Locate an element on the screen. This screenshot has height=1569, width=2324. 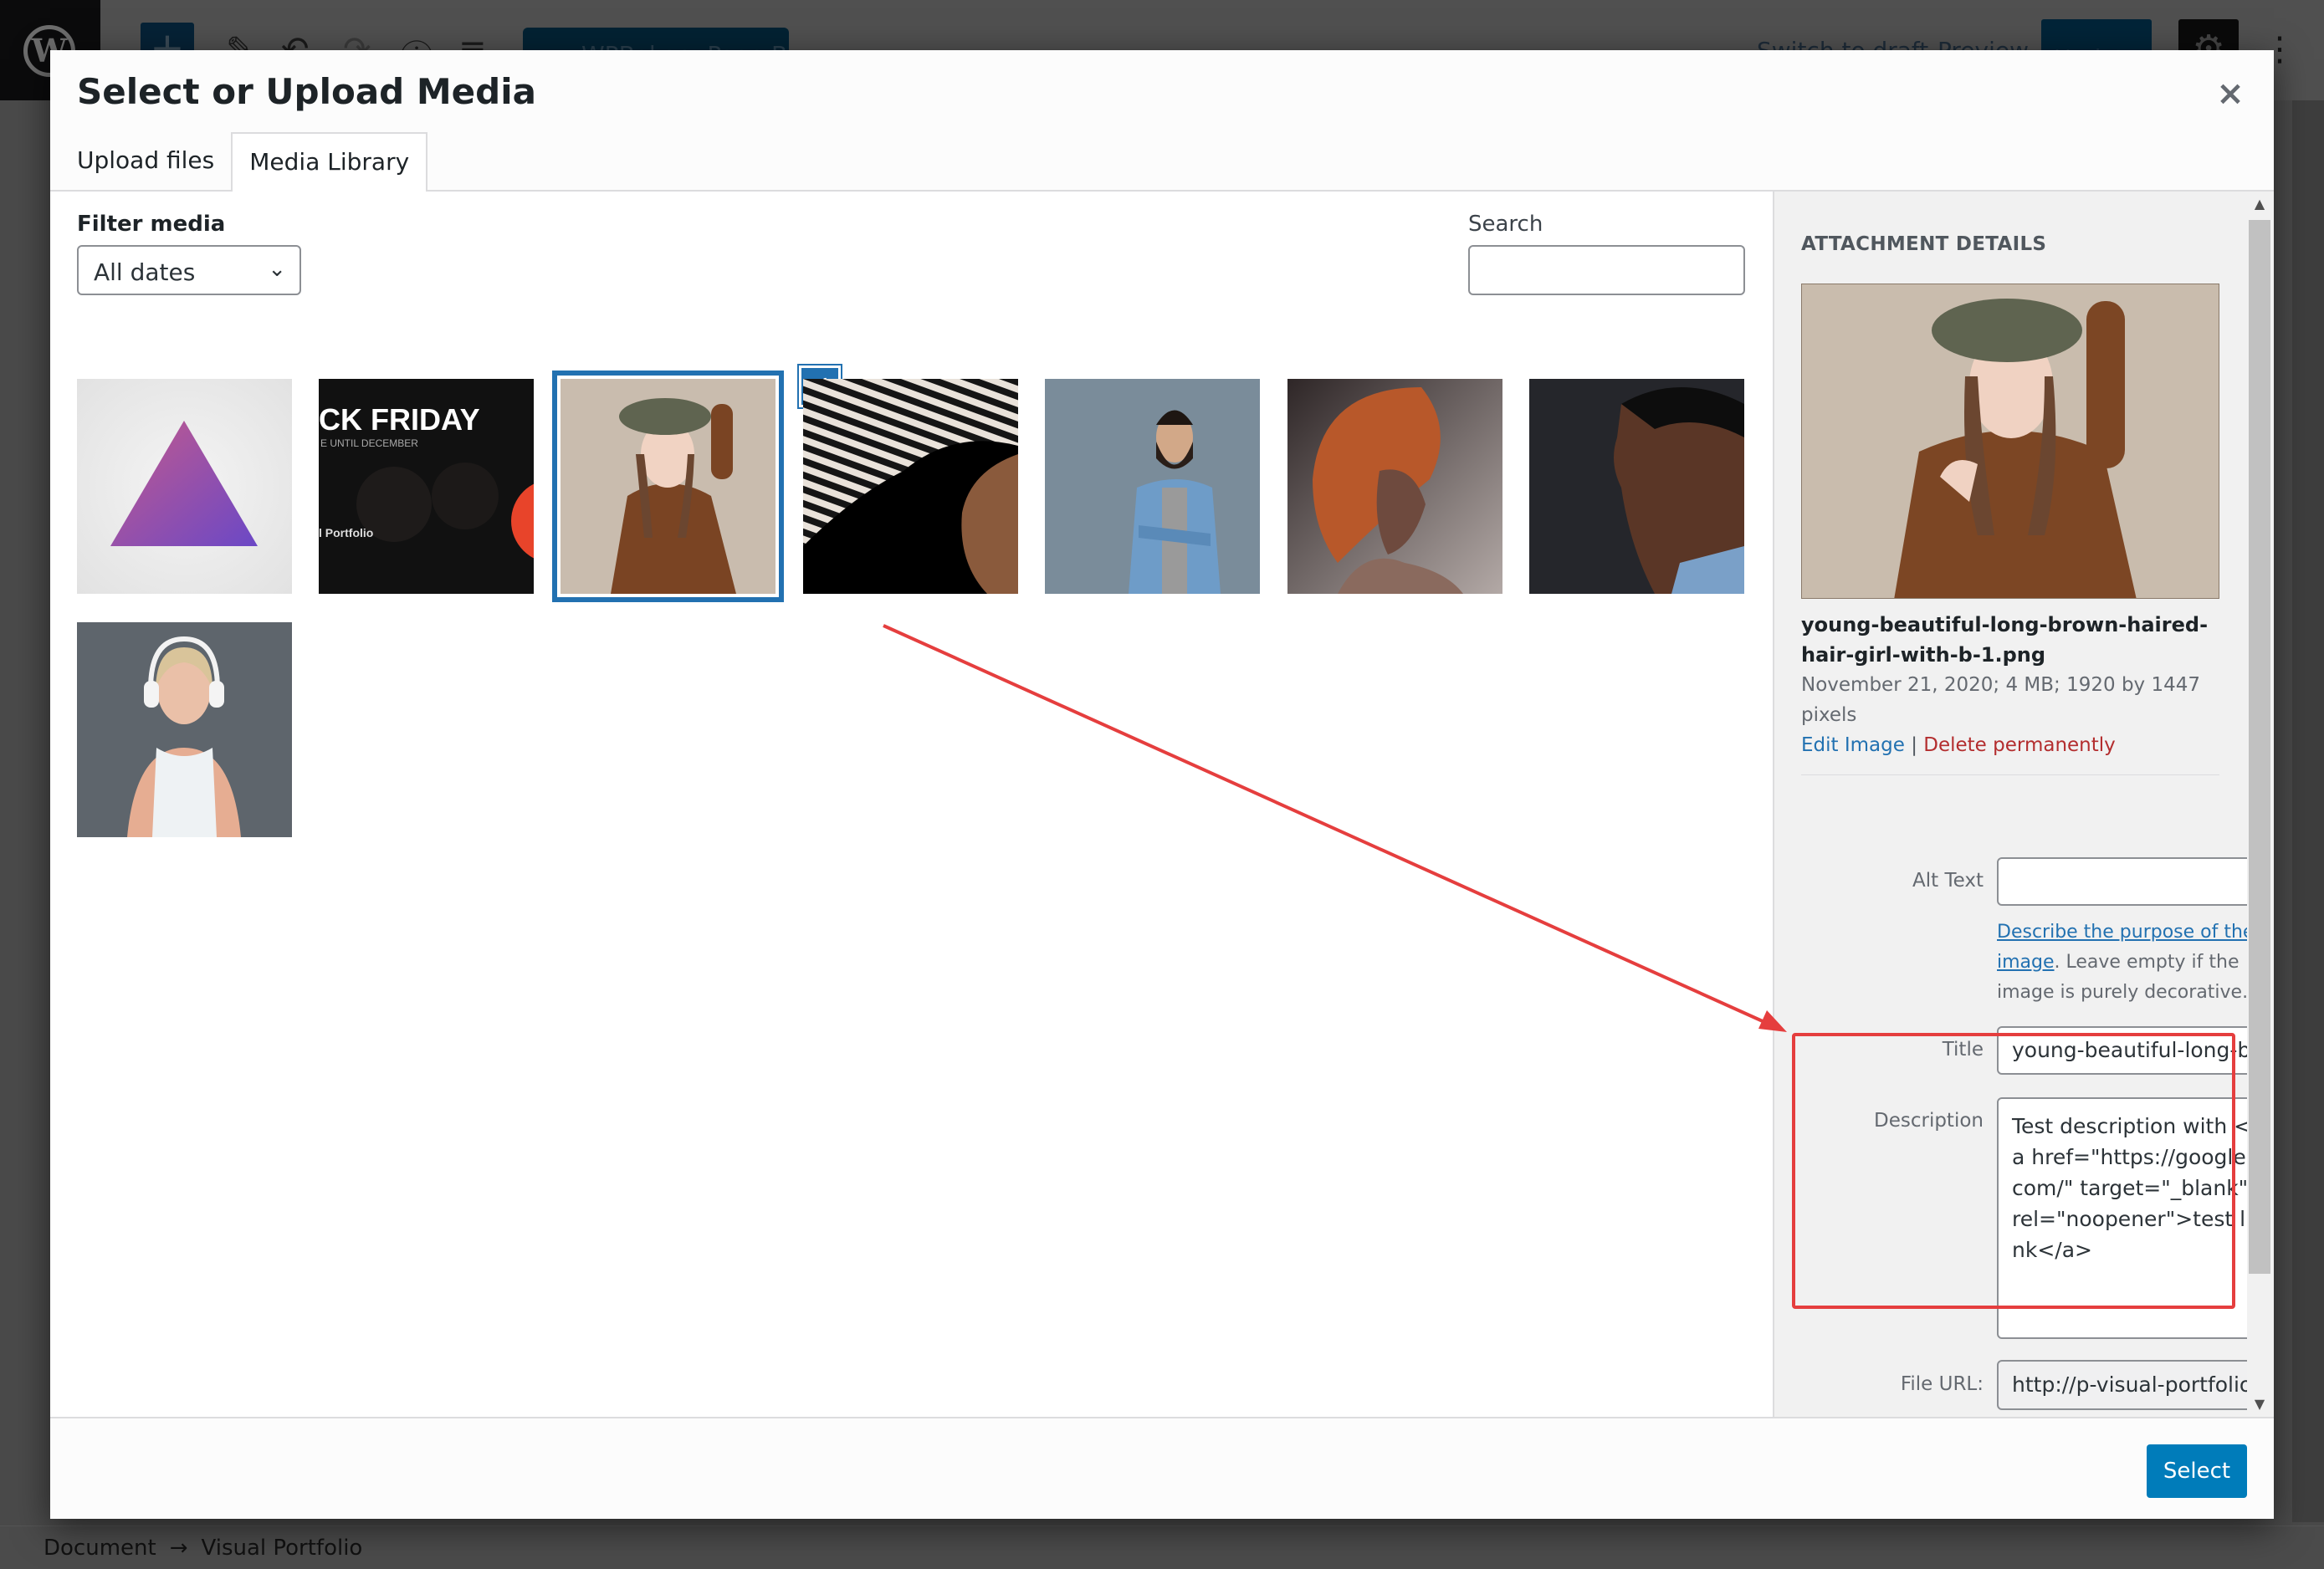
attachment-details-heading: ATTACHMENT DETAILS is located at coordinates (1924, 244).